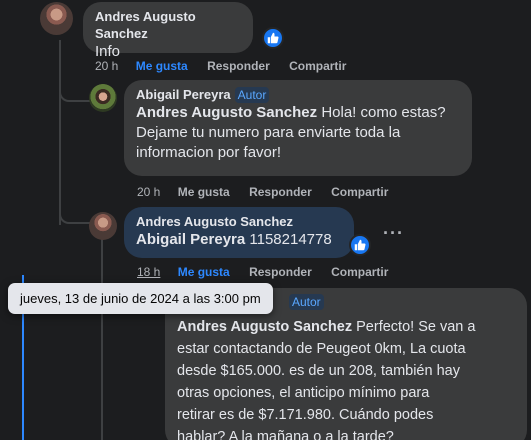 The height and width of the screenshot is (440, 531). I want to click on comment-timestamp: 18 h, so click(148, 272).